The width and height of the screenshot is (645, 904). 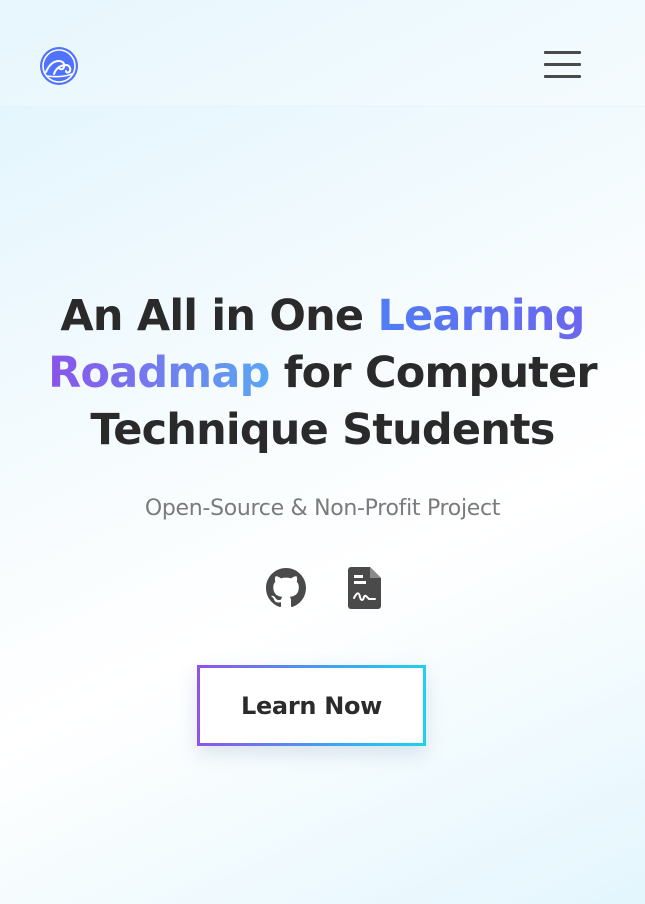 I want to click on learn-now-label: Learn Now, so click(x=311, y=705).